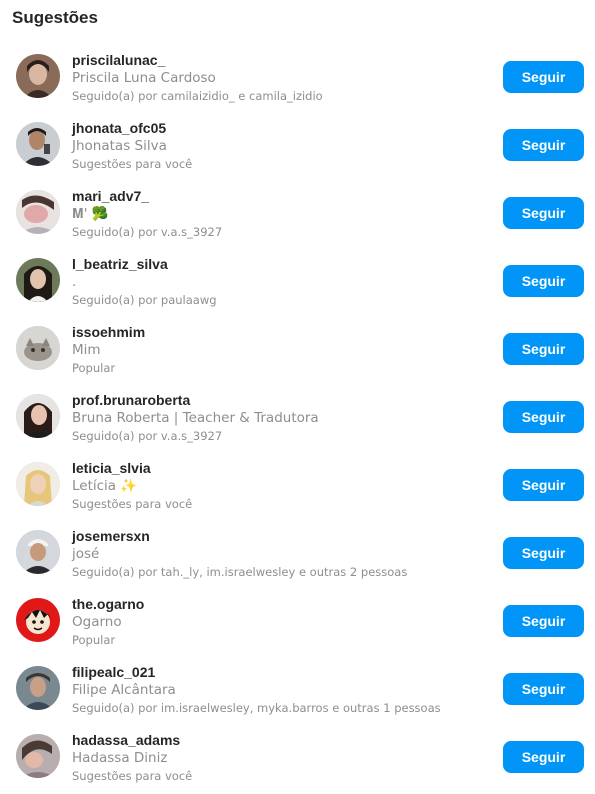 This screenshot has width=595, height=794. What do you see at coordinates (282, 332) in the screenshot?
I see `username: issoehmim` at bounding box center [282, 332].